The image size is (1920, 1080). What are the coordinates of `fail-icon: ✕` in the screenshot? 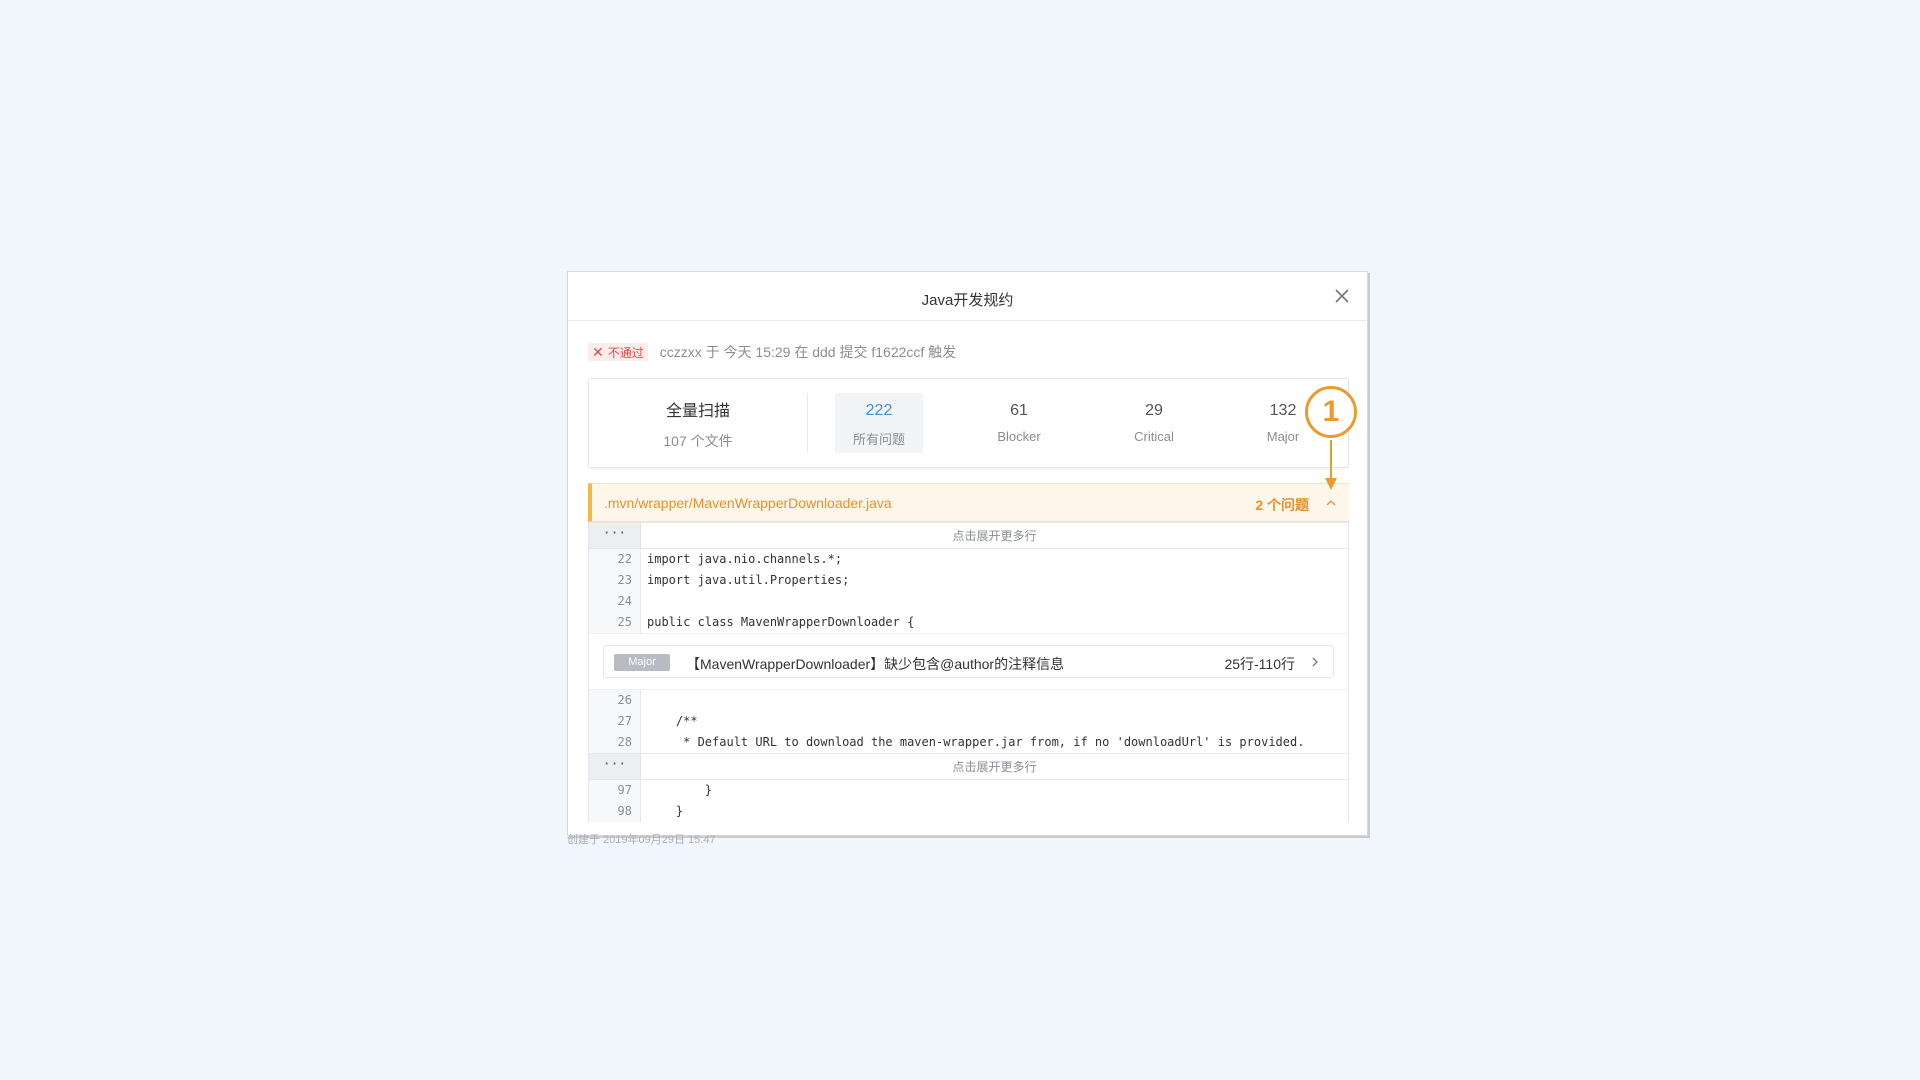 It's located at (598, 351).